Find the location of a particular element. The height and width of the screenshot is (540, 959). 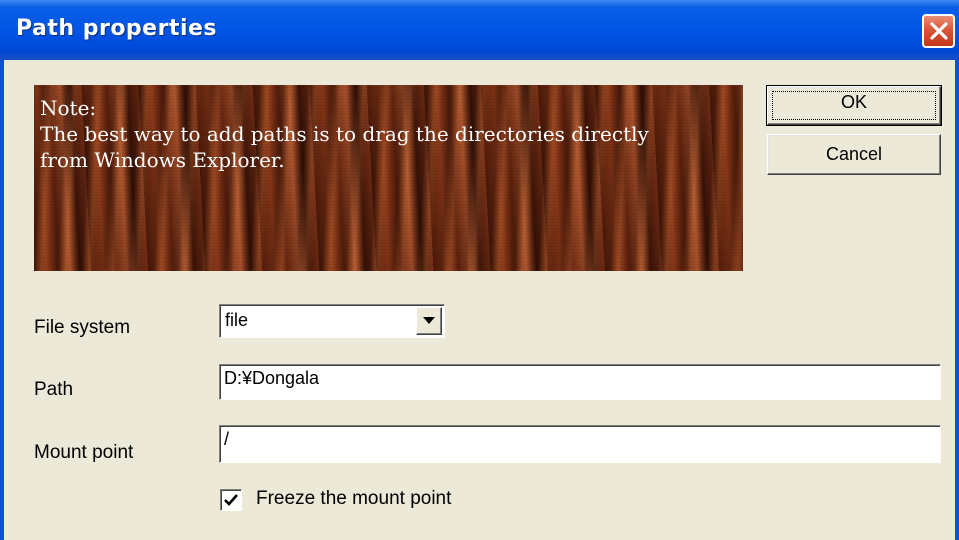

freeze-mount-point-checkbox is located at coordinates (231, 500).